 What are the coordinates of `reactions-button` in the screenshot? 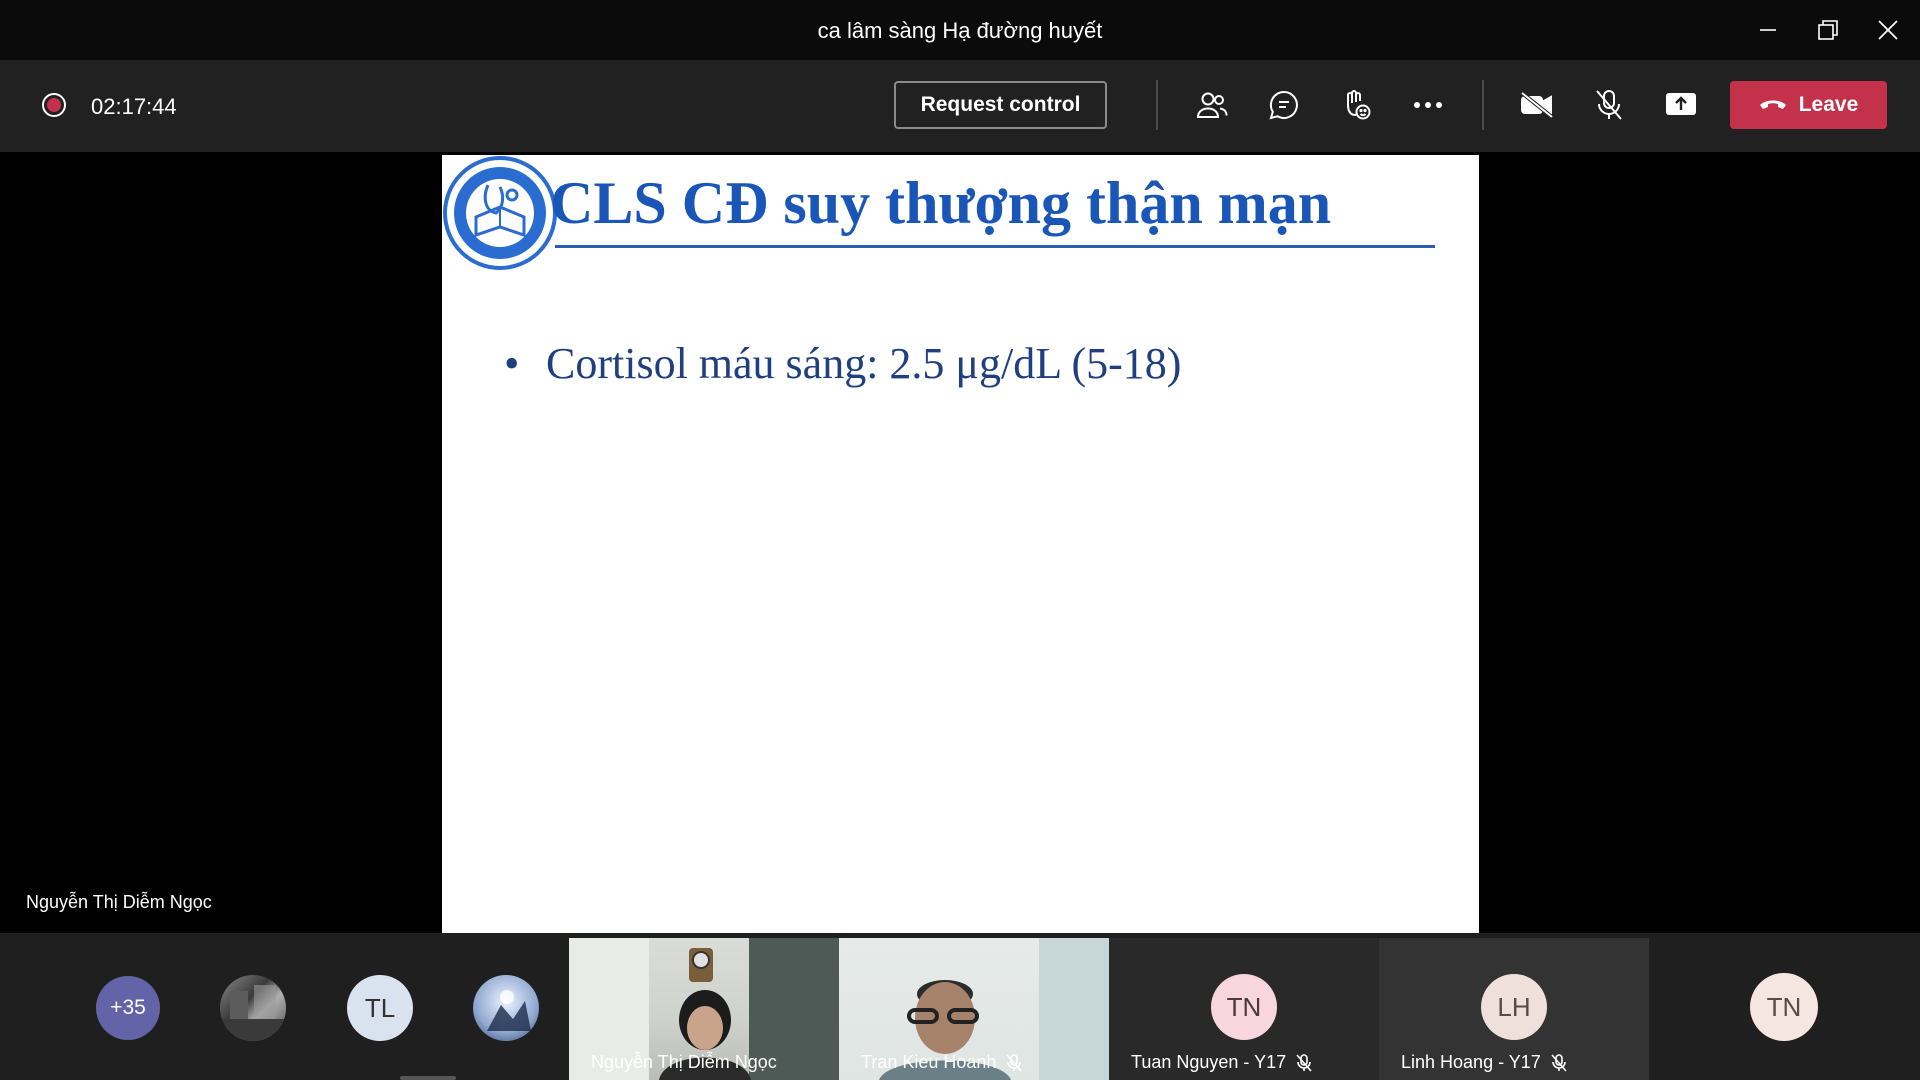 It's located at (1356, 105).